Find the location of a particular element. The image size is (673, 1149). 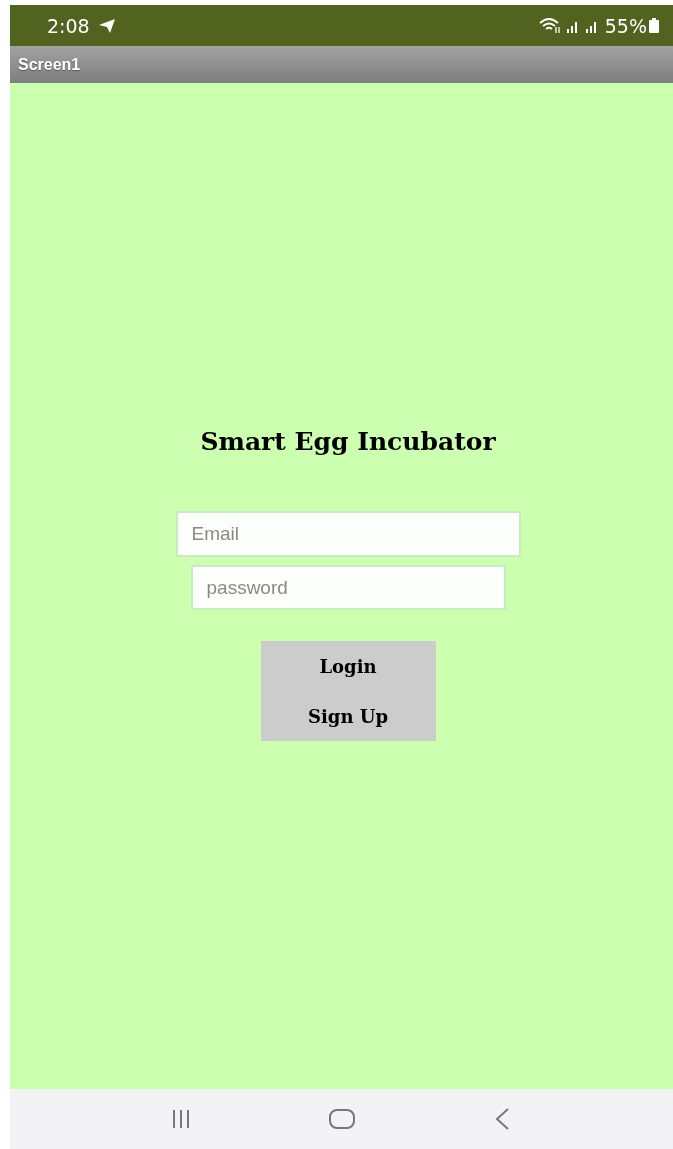

battery-icon is located at coordinates (654, 25).